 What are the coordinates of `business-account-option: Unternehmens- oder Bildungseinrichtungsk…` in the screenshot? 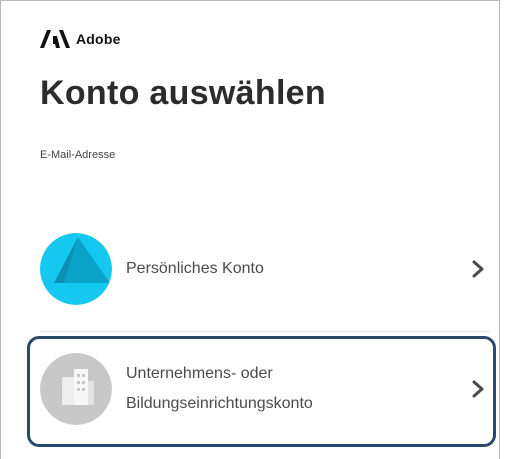 It's located at (265, 389).